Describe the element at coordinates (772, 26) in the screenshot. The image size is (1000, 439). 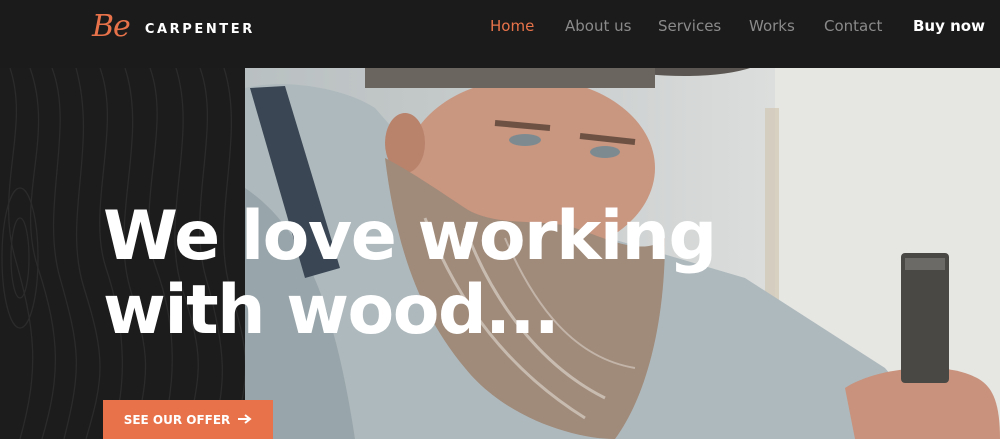
I see `nav-works: Works` at that location.